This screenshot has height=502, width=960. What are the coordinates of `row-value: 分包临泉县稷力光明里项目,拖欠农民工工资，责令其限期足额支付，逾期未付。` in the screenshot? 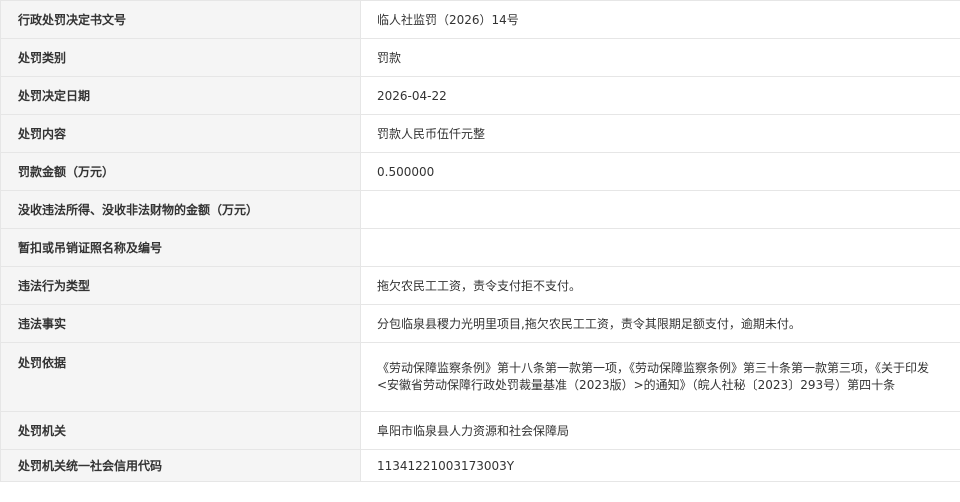 It's located at (660, 323).